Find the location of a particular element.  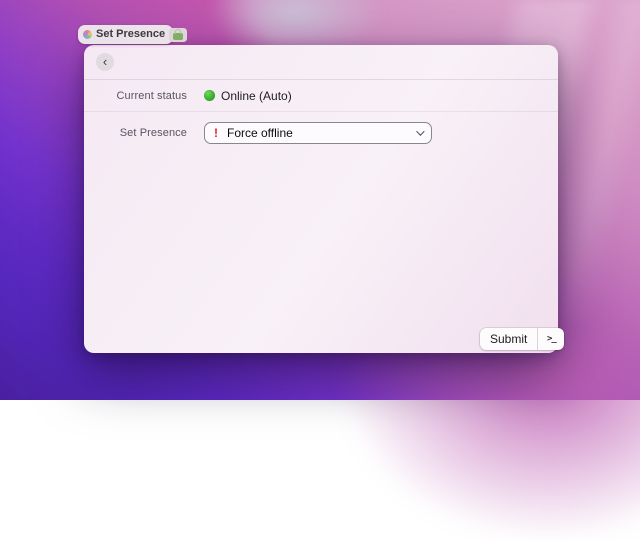

submit-split-button: Submit >_ is located at coordinates (522, 339).